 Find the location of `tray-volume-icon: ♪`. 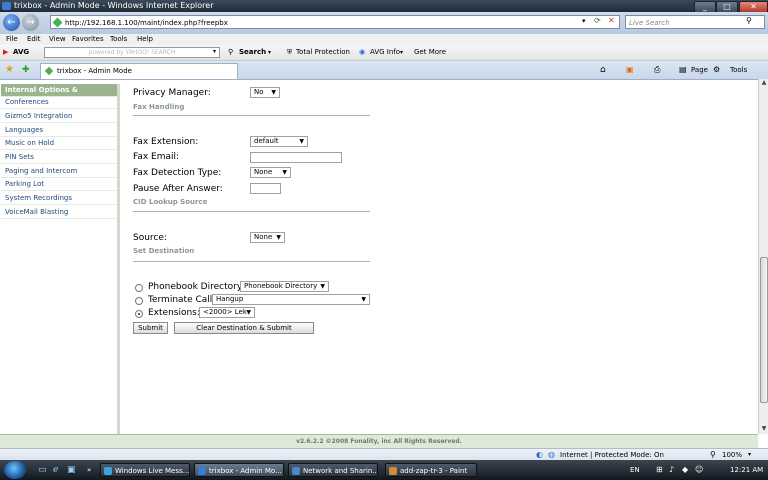

tray-volume-icon: ♪ is located at coordinates (671, 470).